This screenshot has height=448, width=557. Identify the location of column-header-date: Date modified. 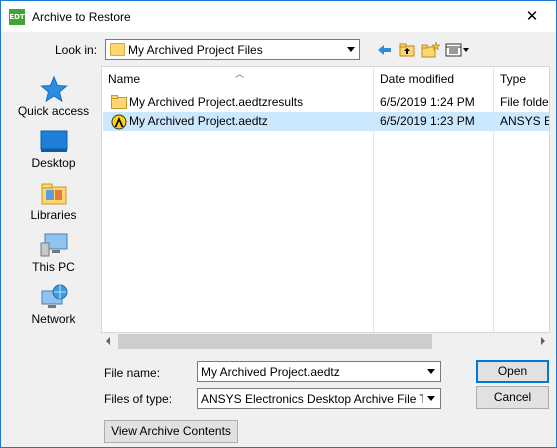
(434, 79).